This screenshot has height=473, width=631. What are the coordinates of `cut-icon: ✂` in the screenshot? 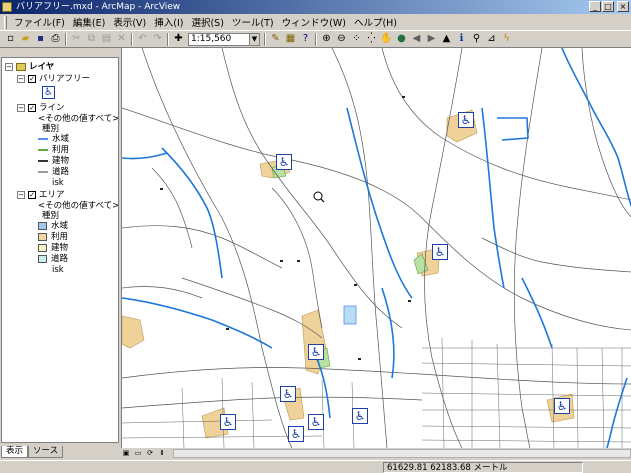 It's located at (76, 39).